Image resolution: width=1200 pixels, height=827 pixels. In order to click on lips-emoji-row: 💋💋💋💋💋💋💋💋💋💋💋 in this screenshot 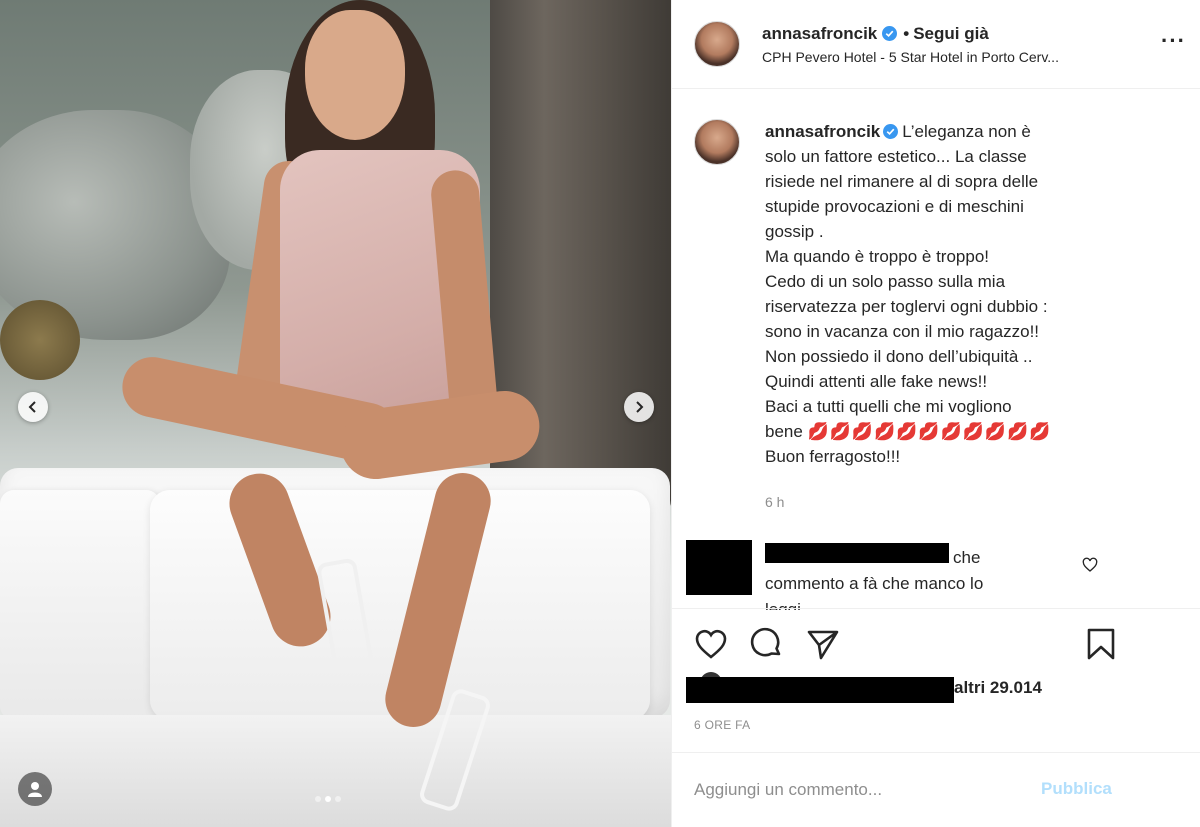, I will do `click(929, 431)`.